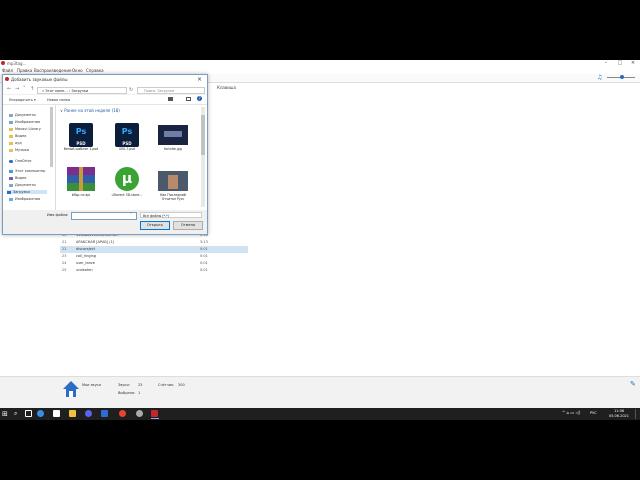 The image size is (640, 480). Describe the element at coordinates (154, 270) in the screenshot. I see `table-row: 25 undeafen 0:01` at that location.